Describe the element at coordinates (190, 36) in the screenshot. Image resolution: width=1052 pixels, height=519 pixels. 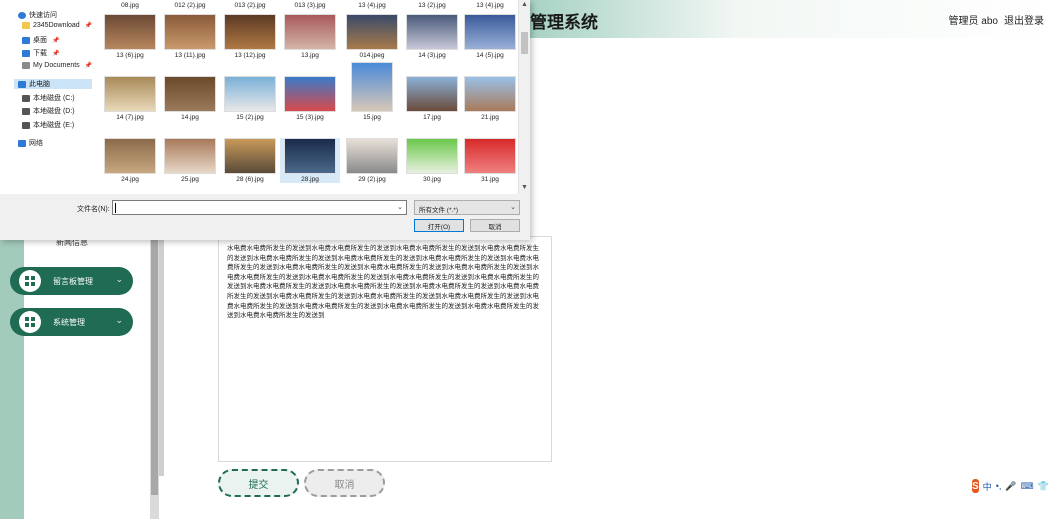
I see `file-tile: 13 (11).jpg` at that location.